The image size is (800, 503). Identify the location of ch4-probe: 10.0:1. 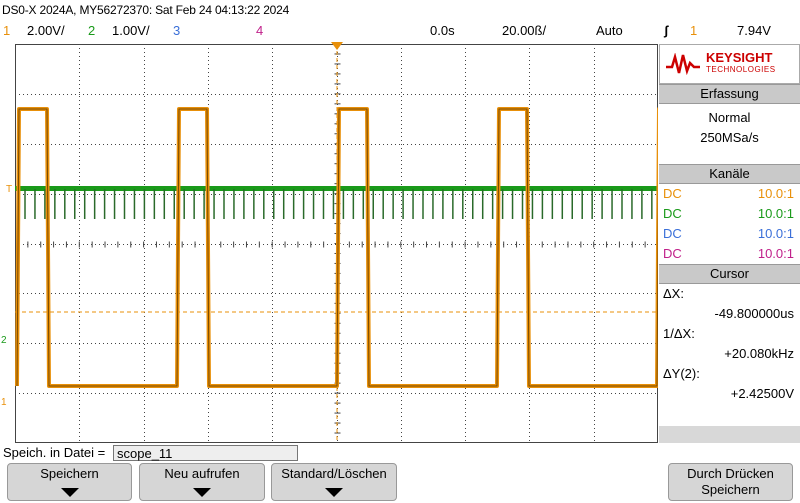
(775, 253).